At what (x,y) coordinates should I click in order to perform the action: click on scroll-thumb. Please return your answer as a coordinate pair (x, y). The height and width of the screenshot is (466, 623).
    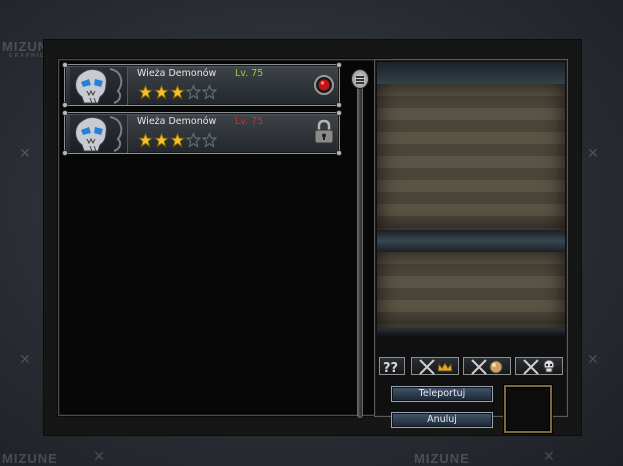
    Looking at the image, I should click on (360, 79).